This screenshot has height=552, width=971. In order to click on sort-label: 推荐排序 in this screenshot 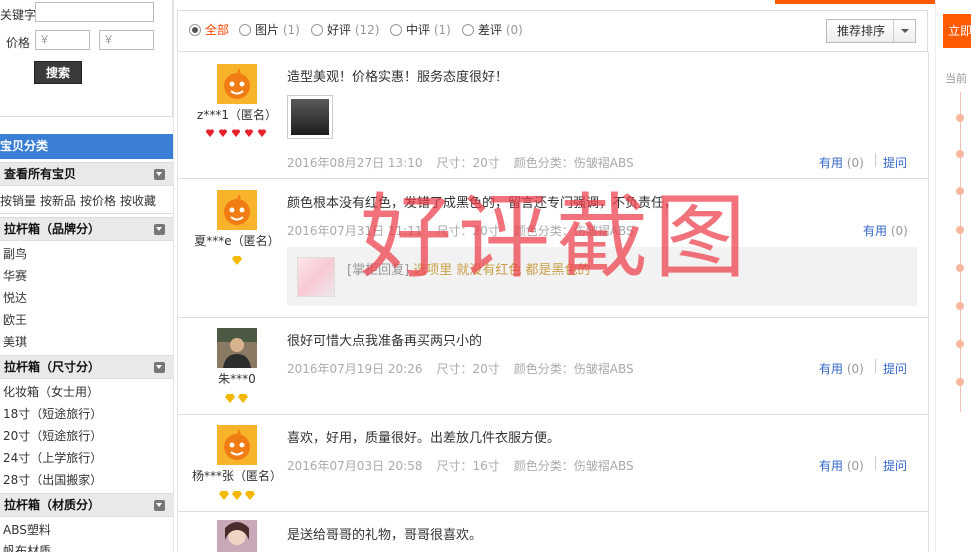, I will do `click(861, 31)`.